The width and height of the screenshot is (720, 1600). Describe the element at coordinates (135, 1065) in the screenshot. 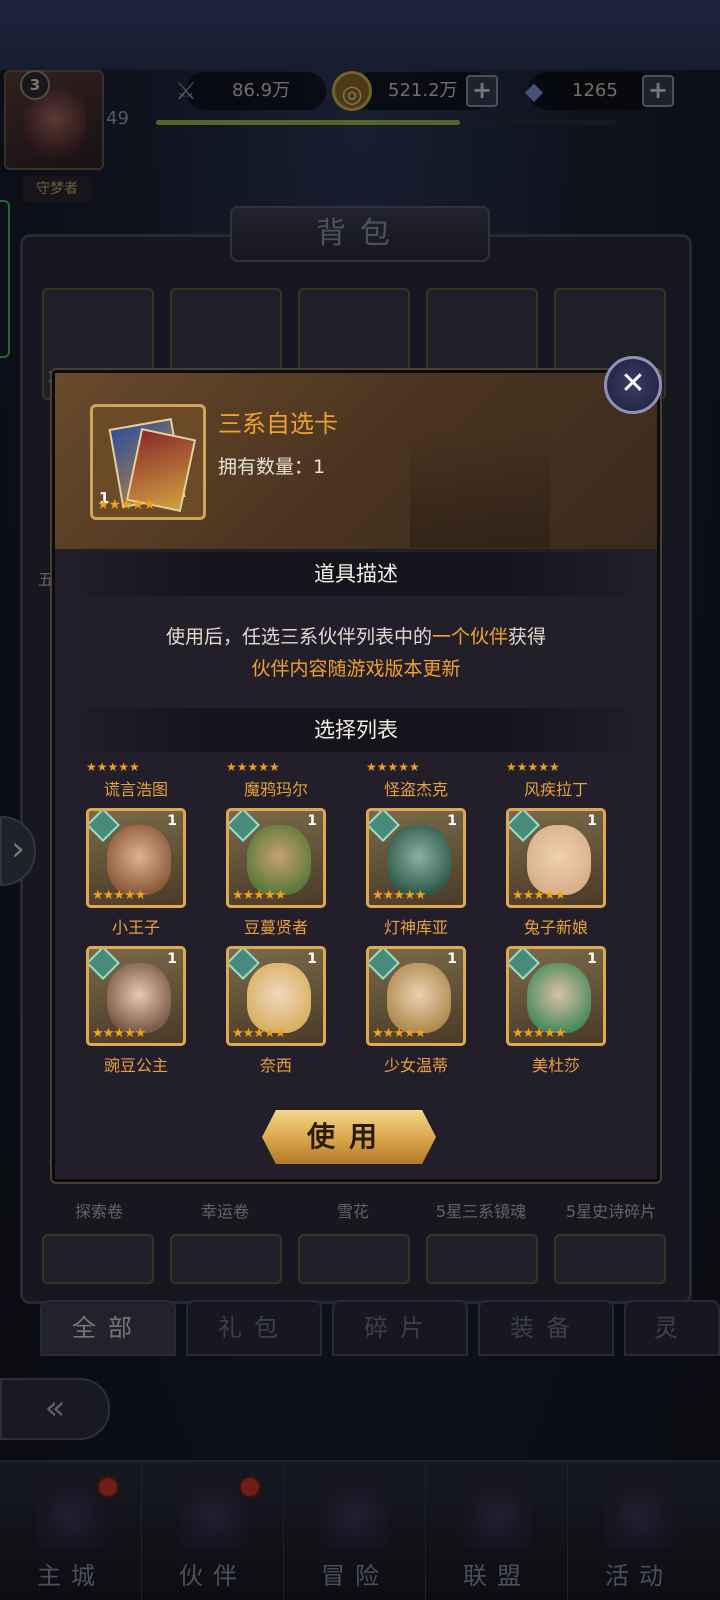

I see `hero-name: 豌豆公主` at that location.